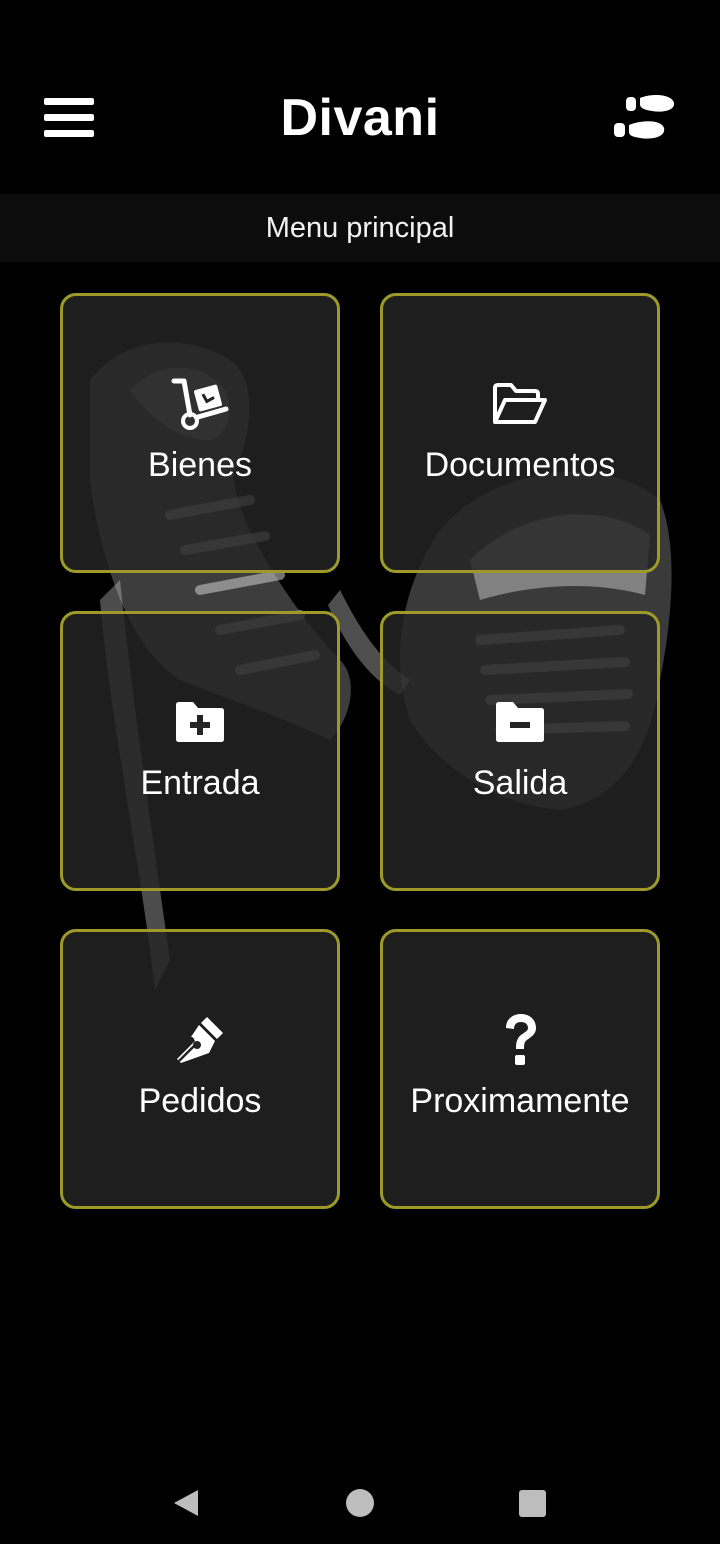 This screenshot has width=720, height=1544. Describe the element at coordinates (200, 404) in the screenshot. I see `dolly-cart-icon` at that location.